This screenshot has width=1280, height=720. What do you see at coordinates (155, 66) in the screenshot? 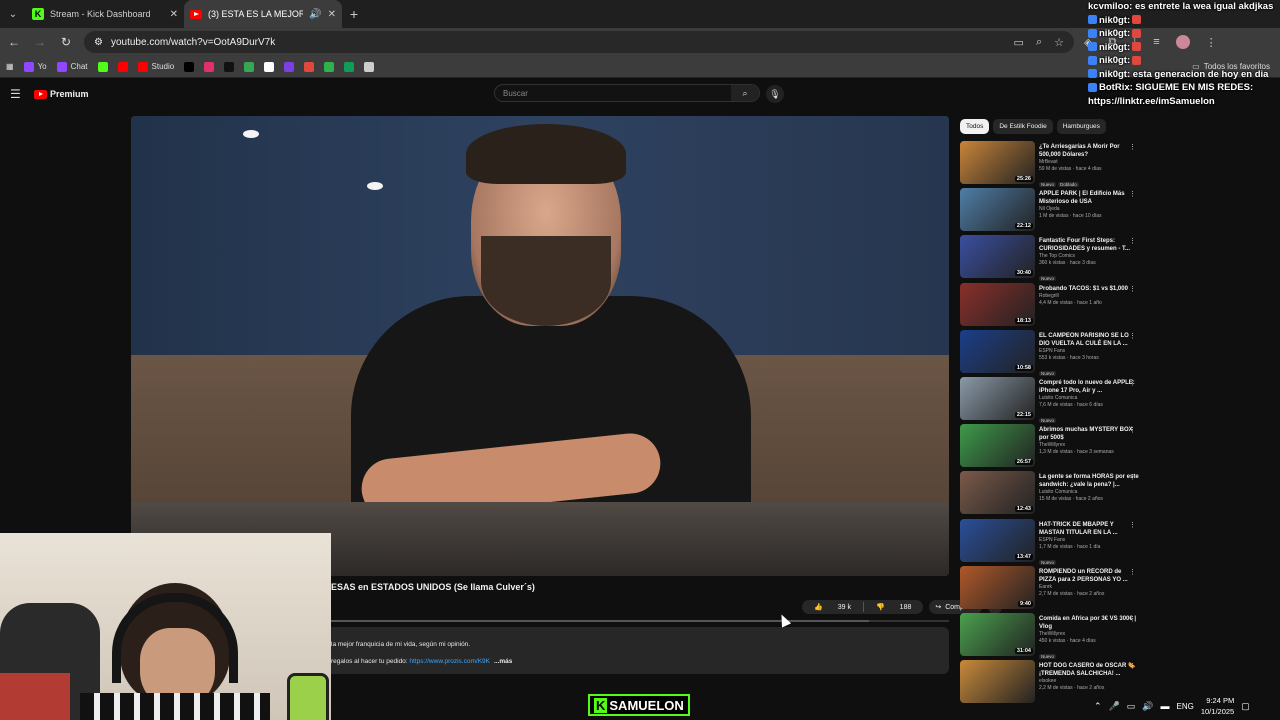
I see `bookmark-item: Studio` at bounding box center [155, 66].